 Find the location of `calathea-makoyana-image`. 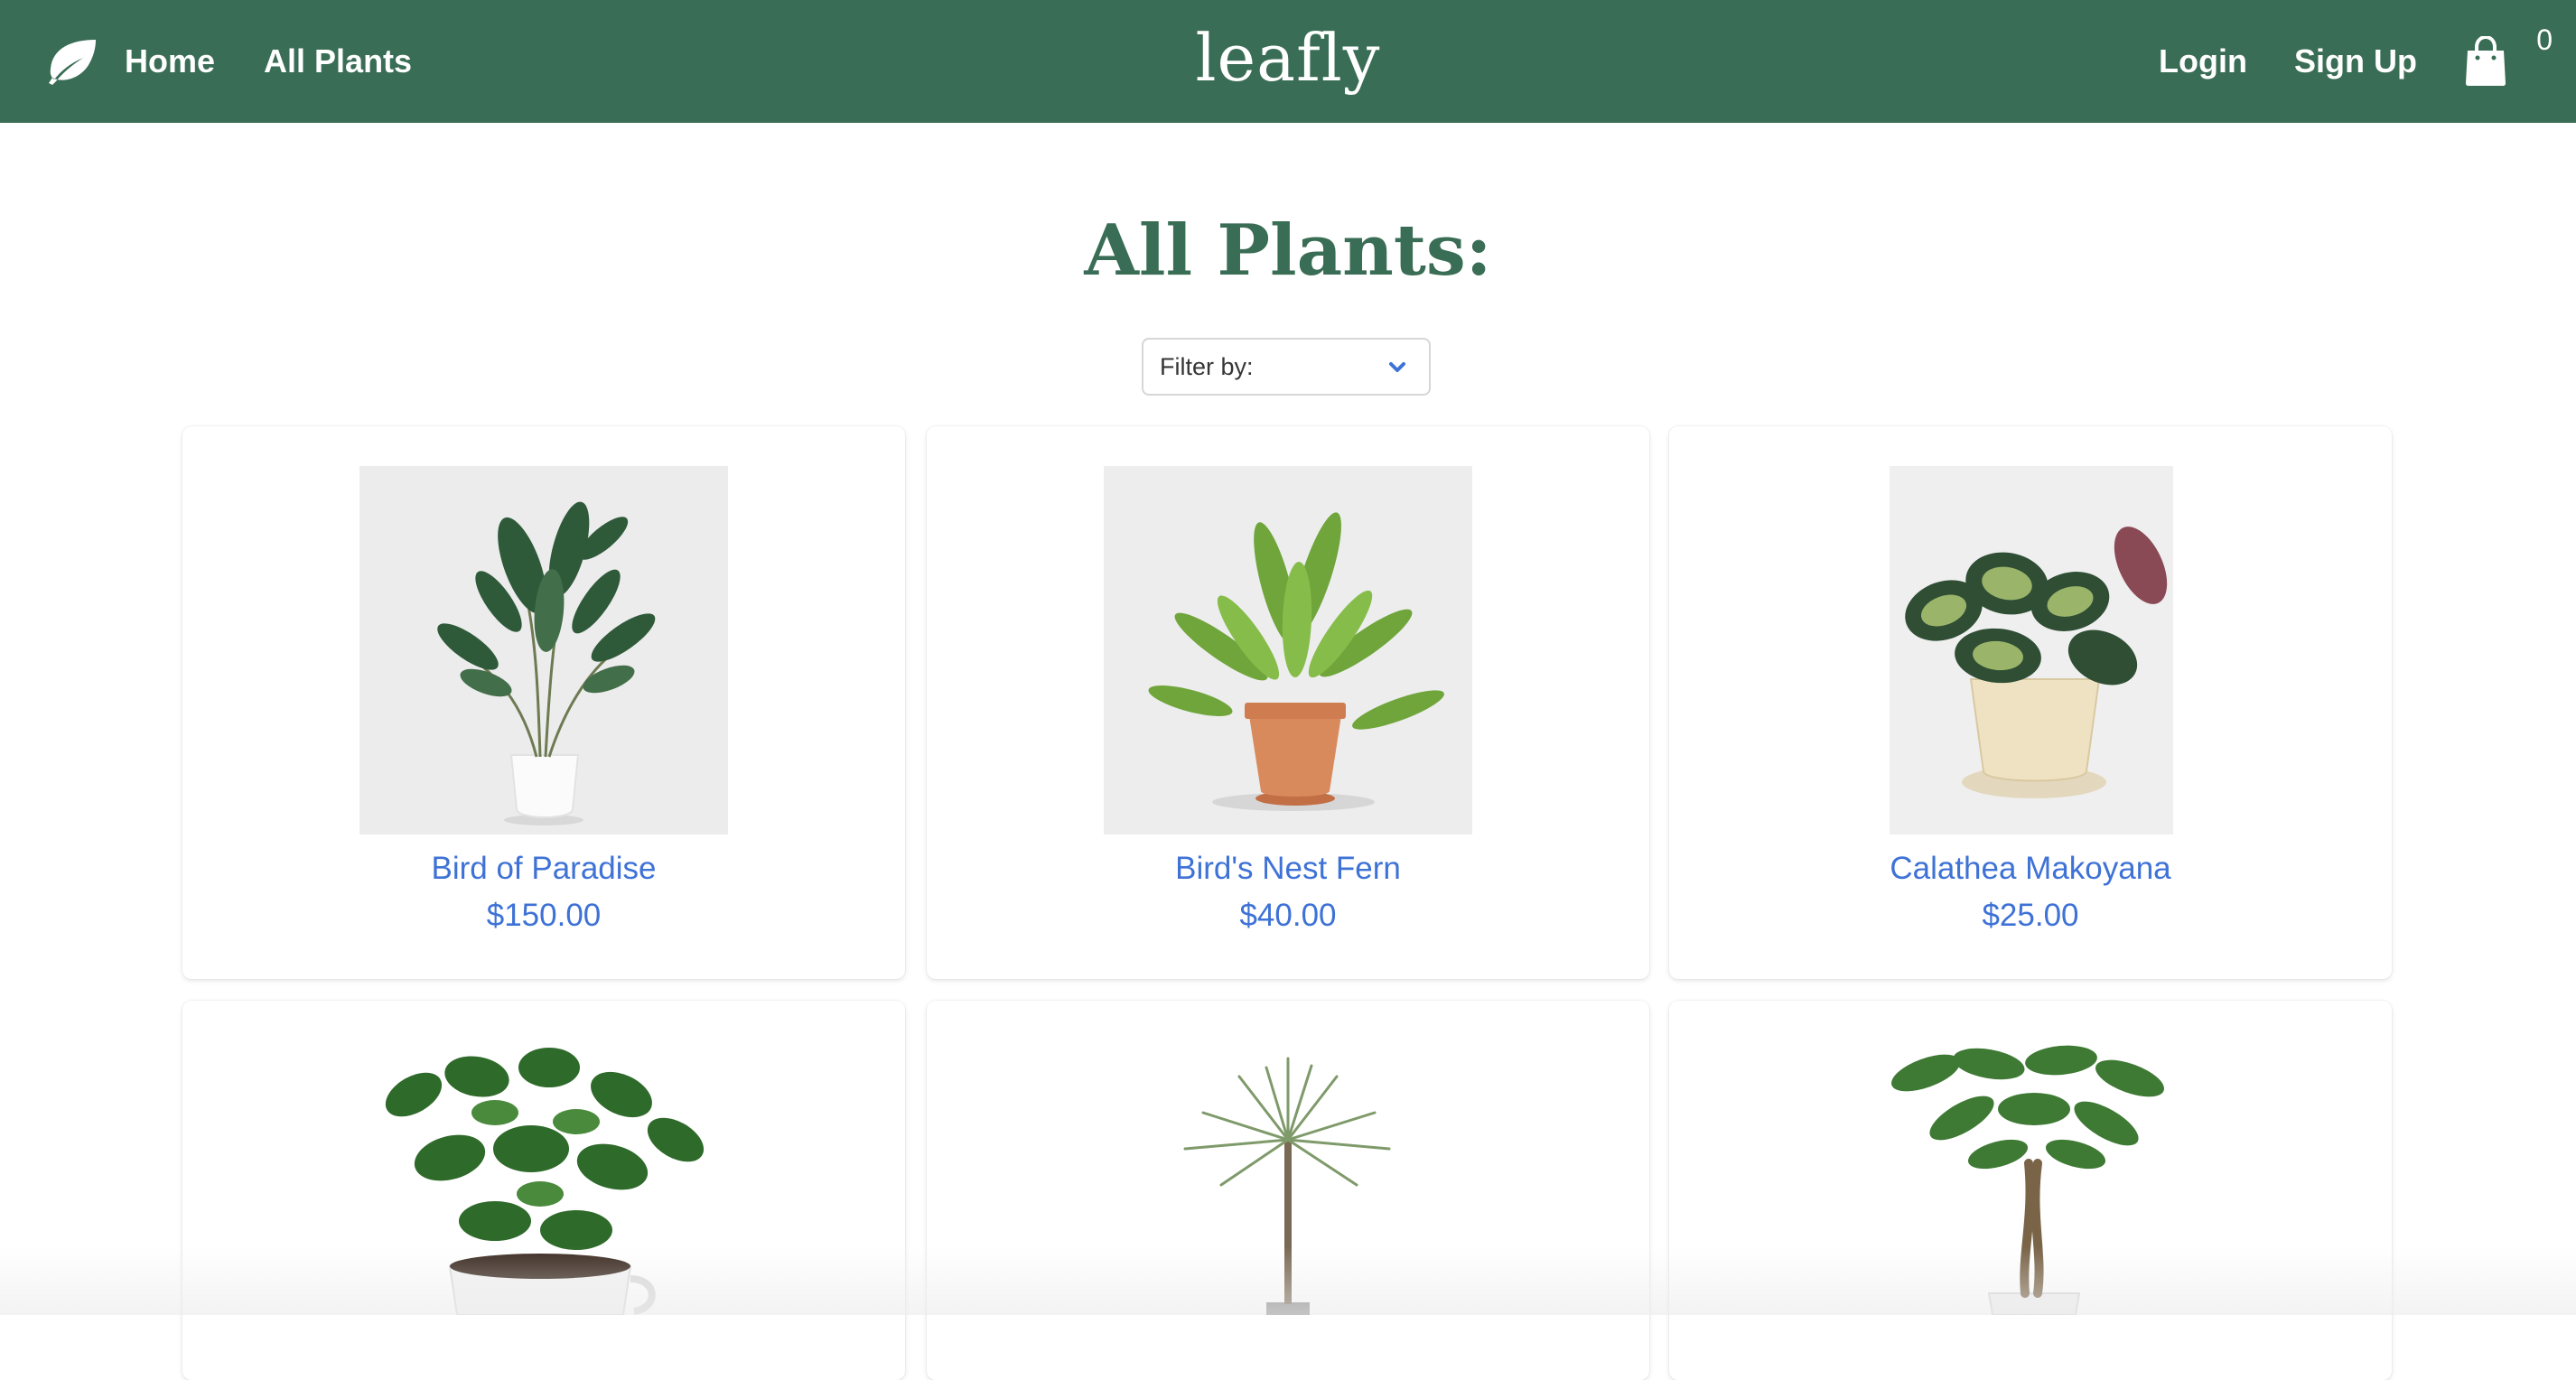

calathea-makoyana-image is located at coordinates (2031, 650).